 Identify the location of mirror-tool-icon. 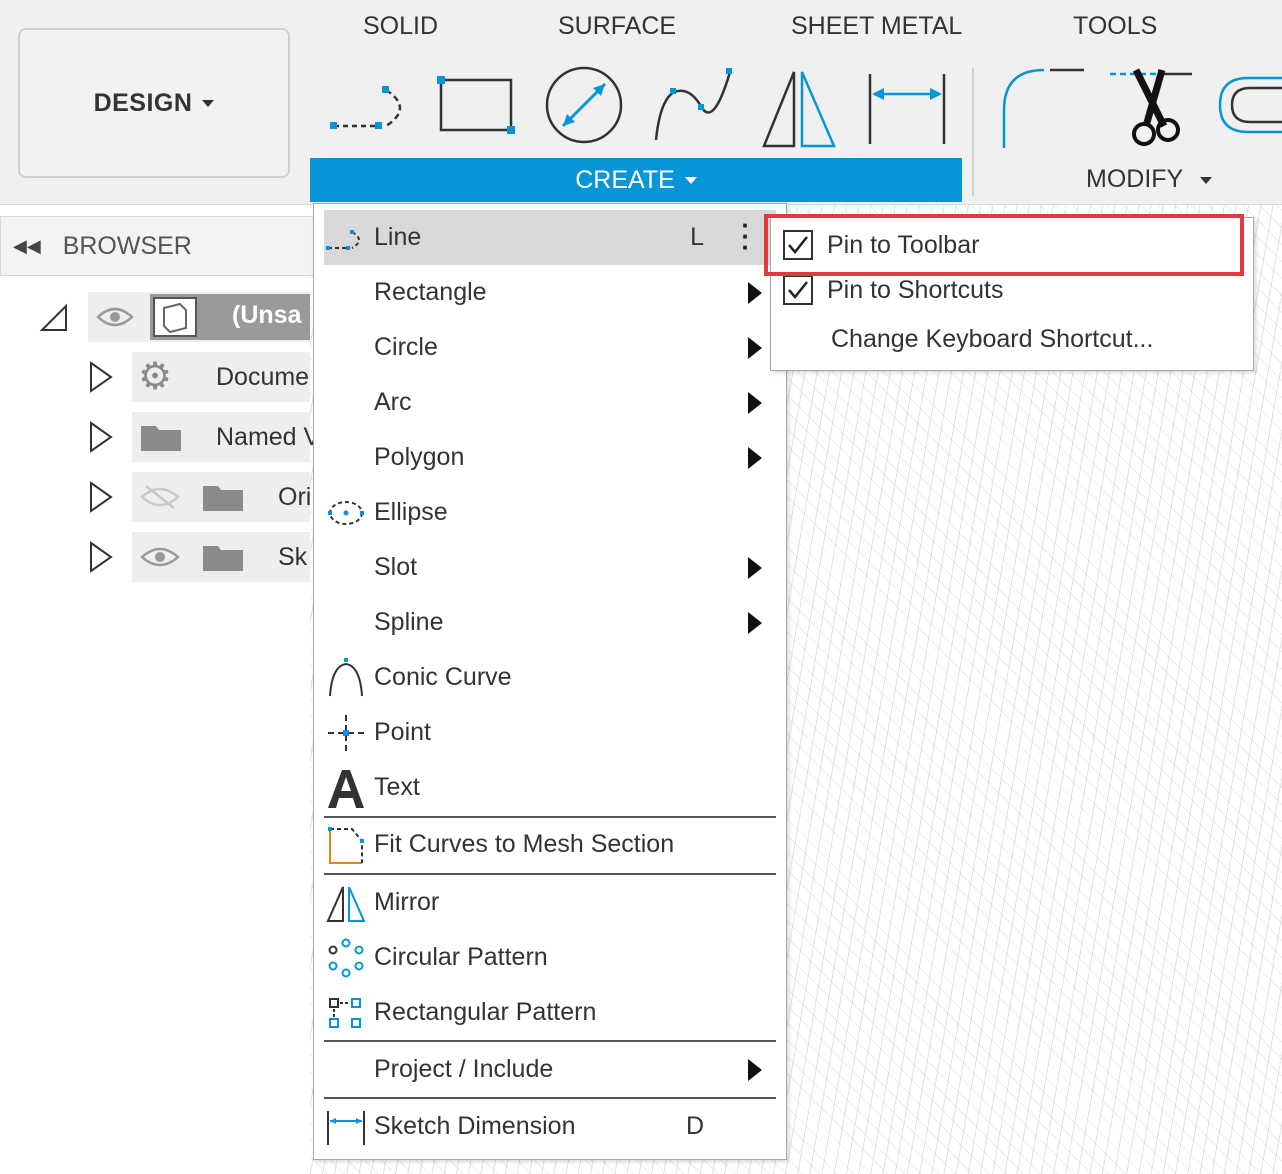
(799, 105).